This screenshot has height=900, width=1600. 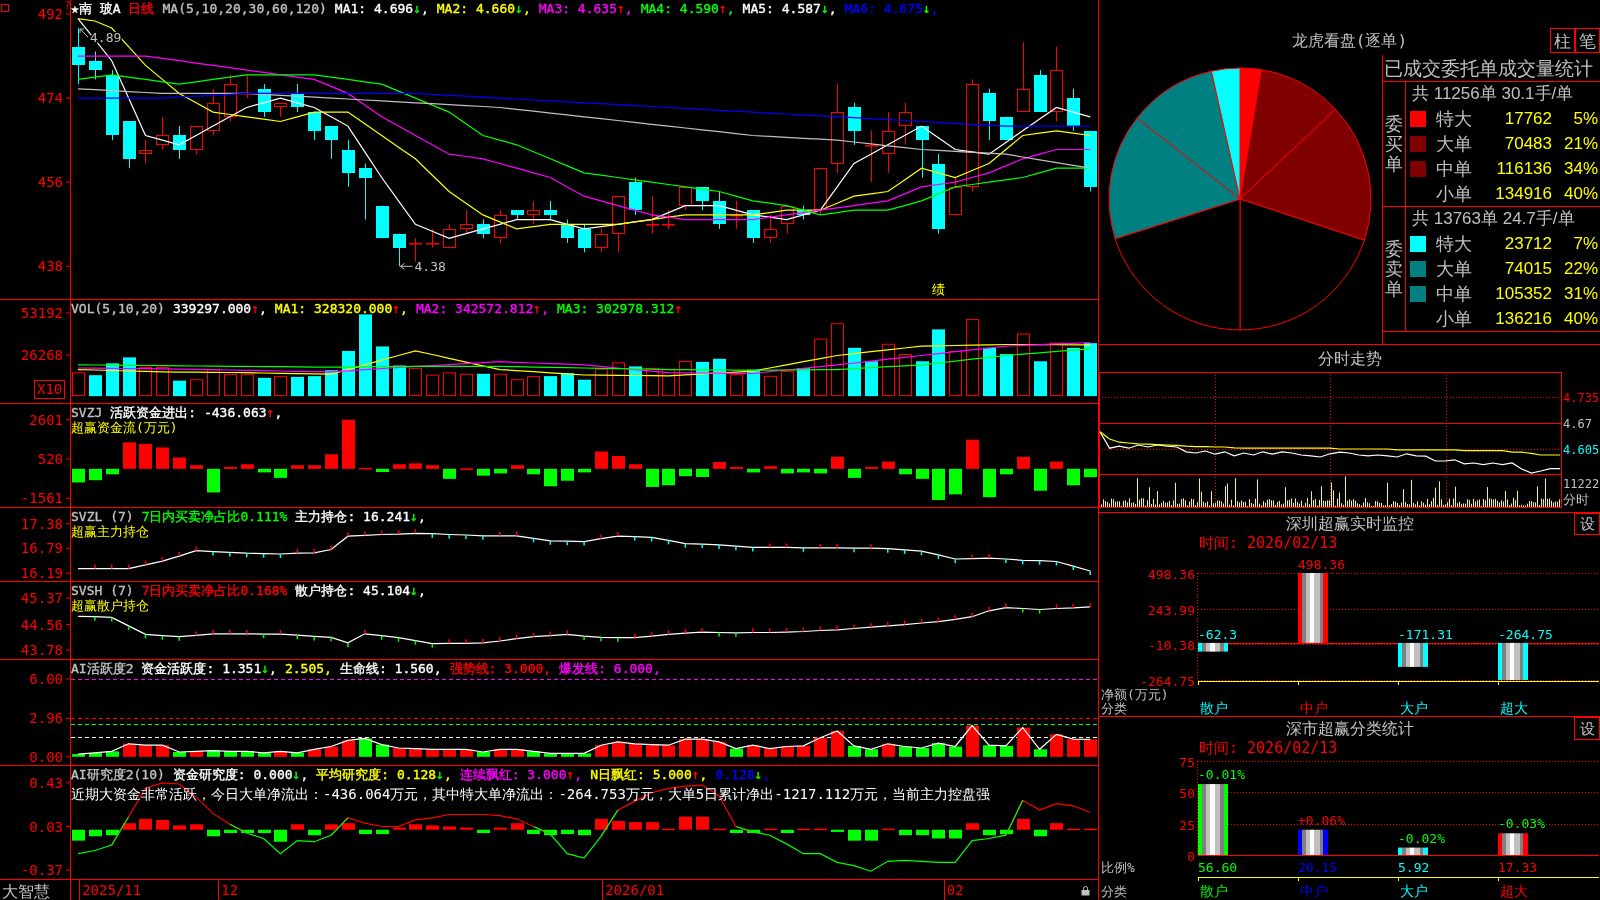 What do you see at coordinates (381, 8) in the screenshot?
I see `legend-label: MA1: 4.696↓,` at bounding box center [381, 8].